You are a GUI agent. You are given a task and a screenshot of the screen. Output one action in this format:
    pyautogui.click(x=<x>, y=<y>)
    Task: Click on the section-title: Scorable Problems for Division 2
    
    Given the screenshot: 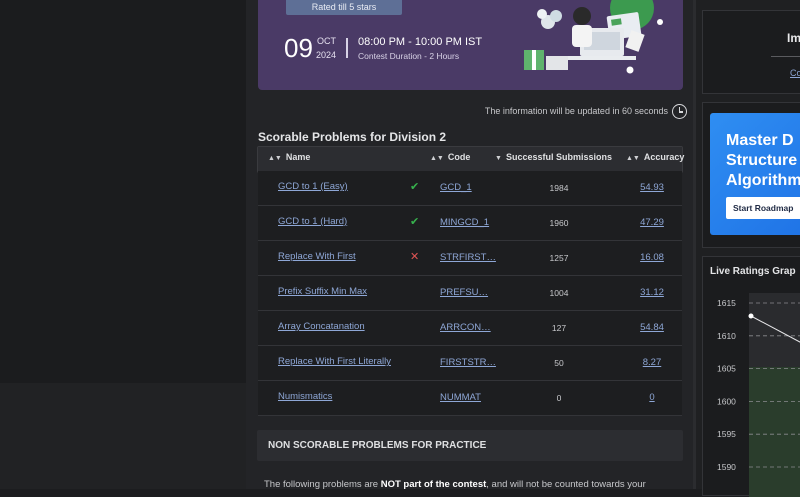 What is the action you would take?
    pyautogui.click(x=352, y=137)
    